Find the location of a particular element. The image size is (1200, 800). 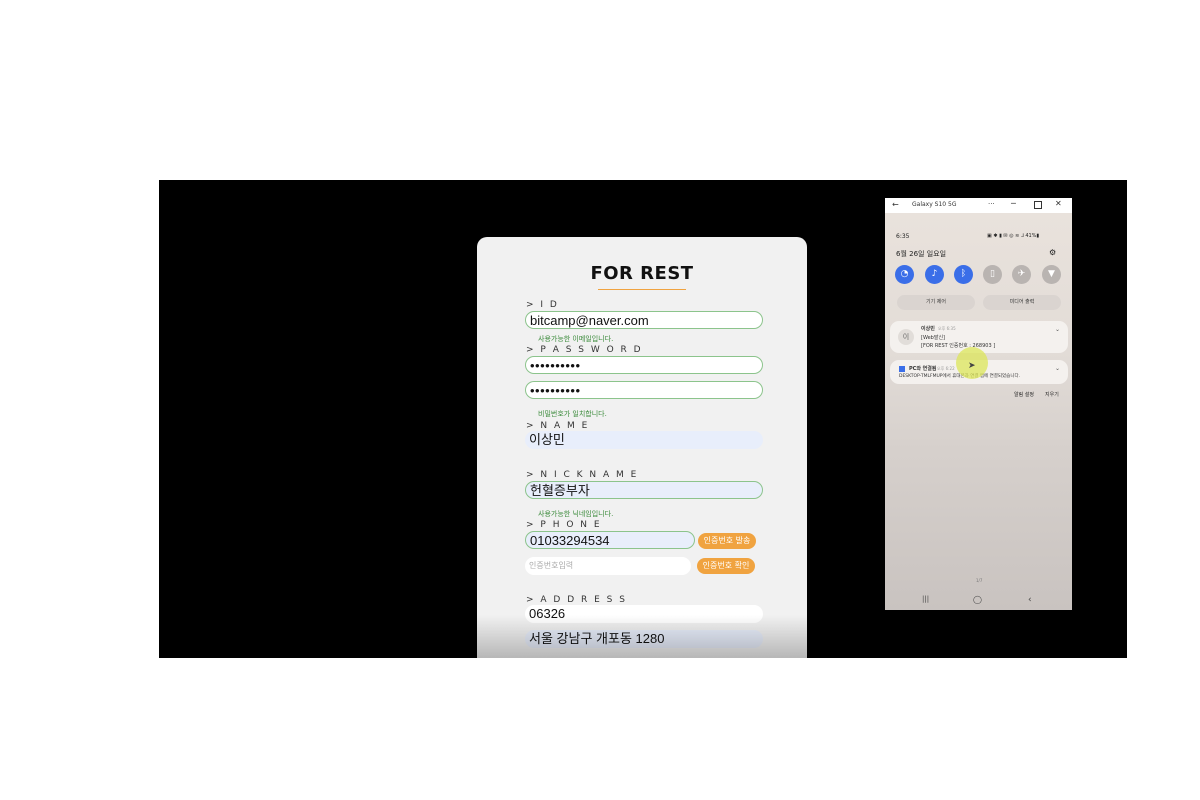

recent-apps-icon: ||| is located at coordinates (925, 599).